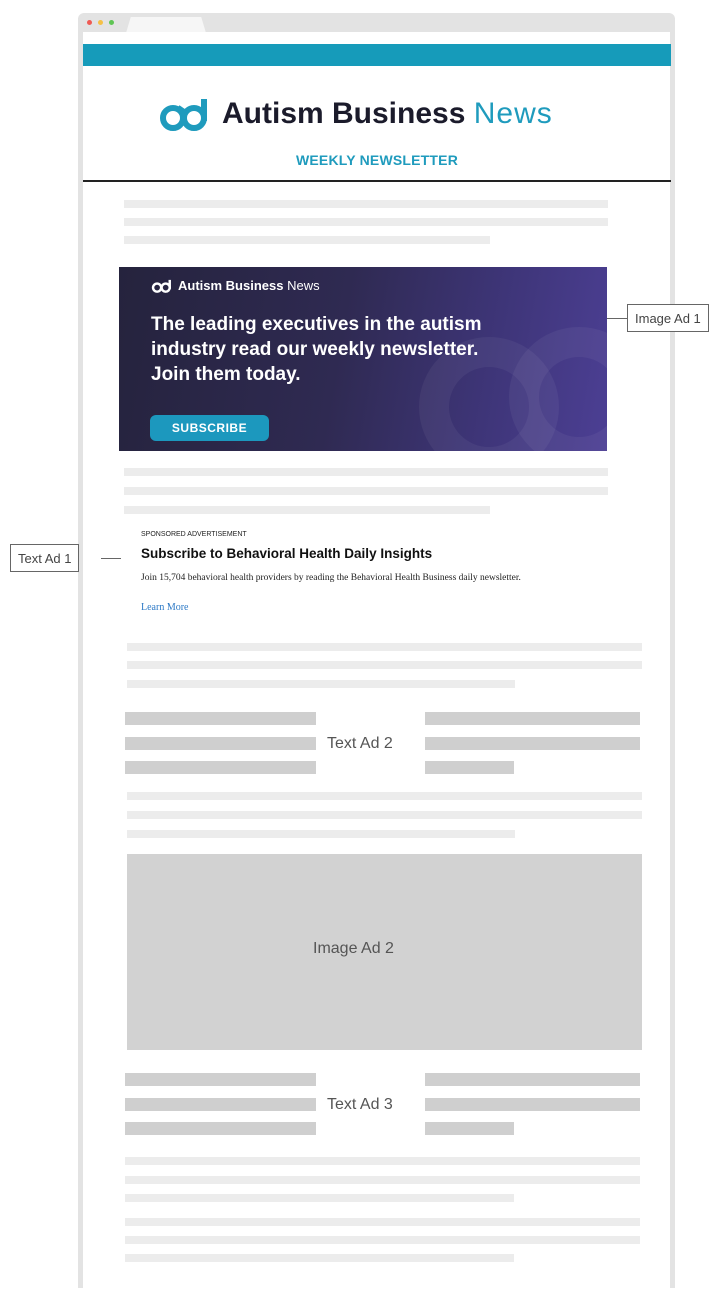 The height and width of the screenshot is (1292, 723). I want to click on callout-image-ad-2: Image Ad 2, so click(353, 948).